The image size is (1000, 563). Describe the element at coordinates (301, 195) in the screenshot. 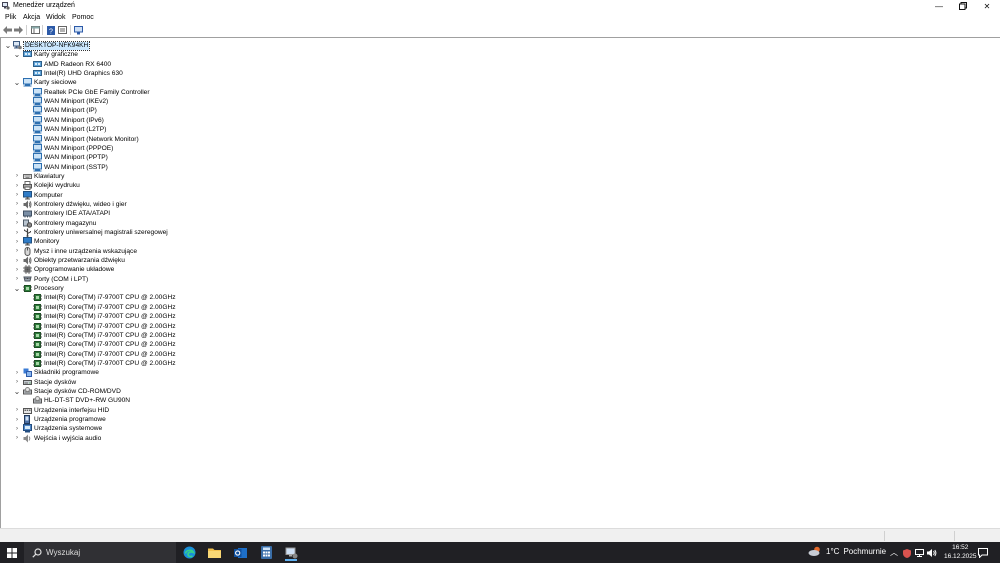

I see `device-category: › Komputer` at that location.